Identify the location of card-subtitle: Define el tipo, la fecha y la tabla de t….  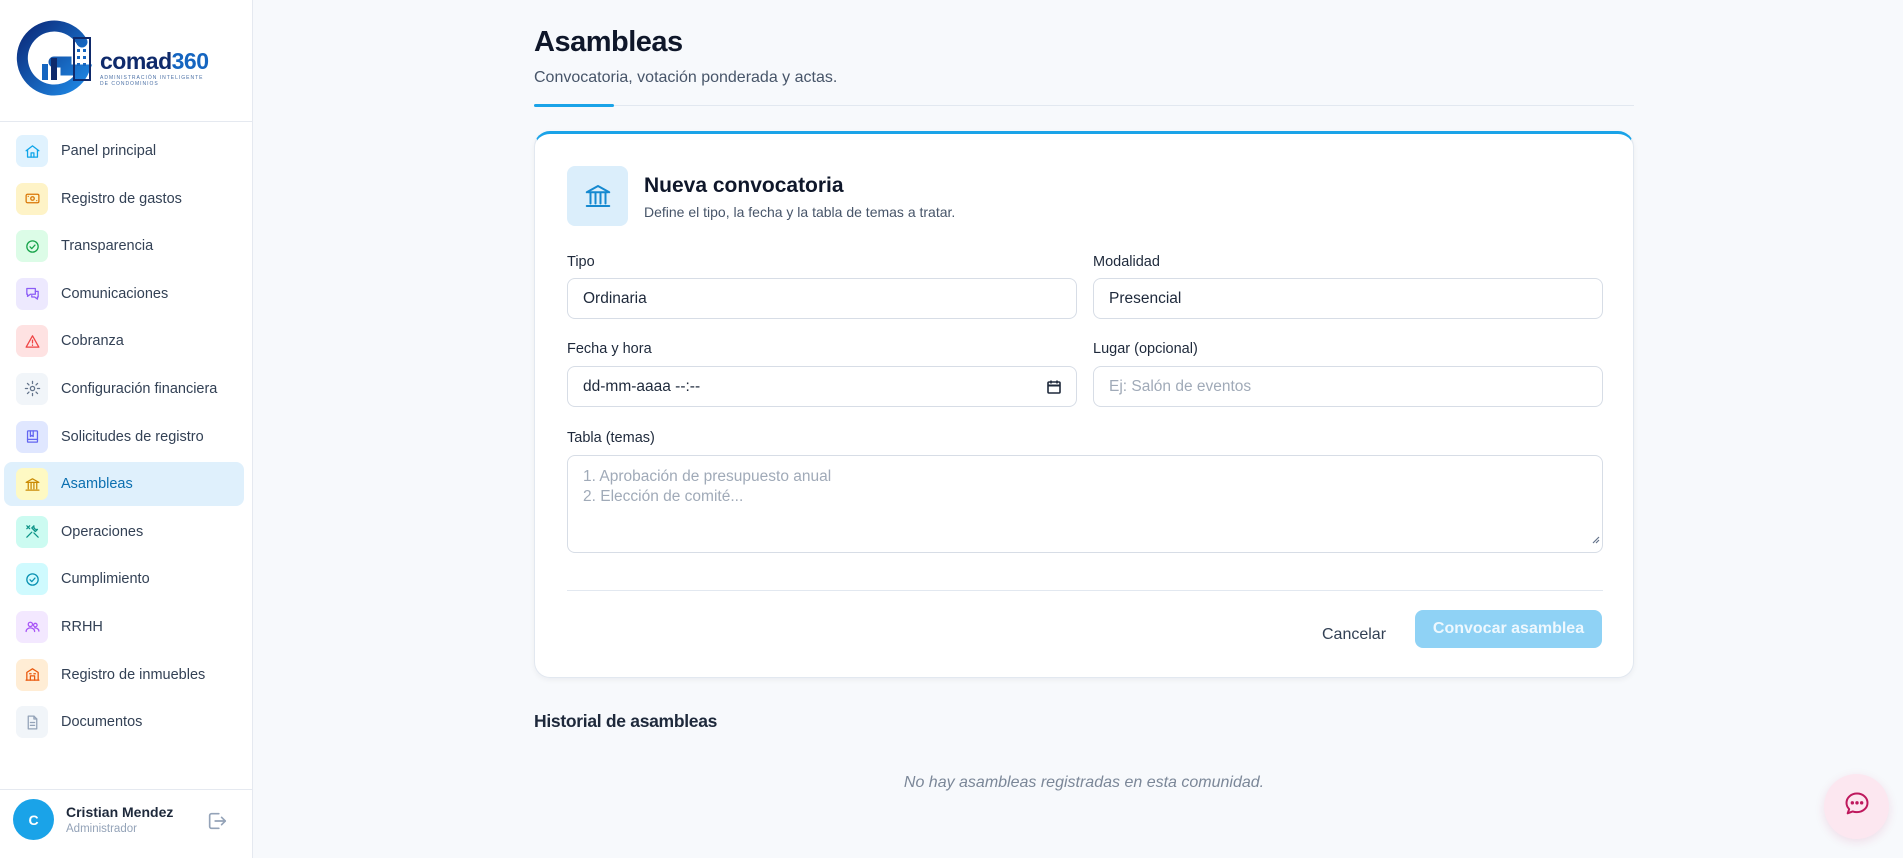
(800, 212).